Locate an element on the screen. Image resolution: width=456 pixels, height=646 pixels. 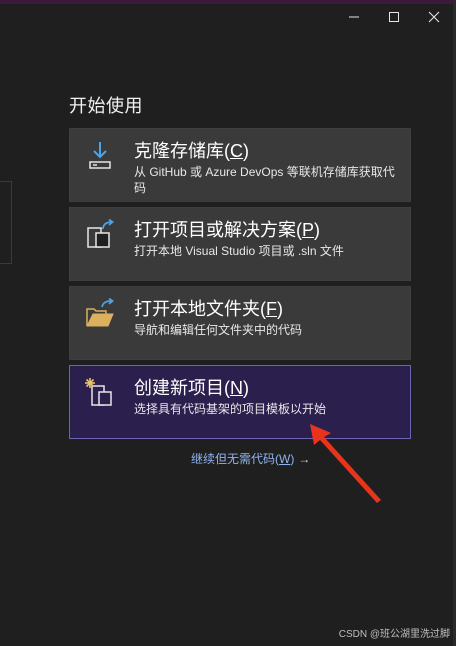
card-title: 创建新项目(N) is located at coordinates (191, 388).